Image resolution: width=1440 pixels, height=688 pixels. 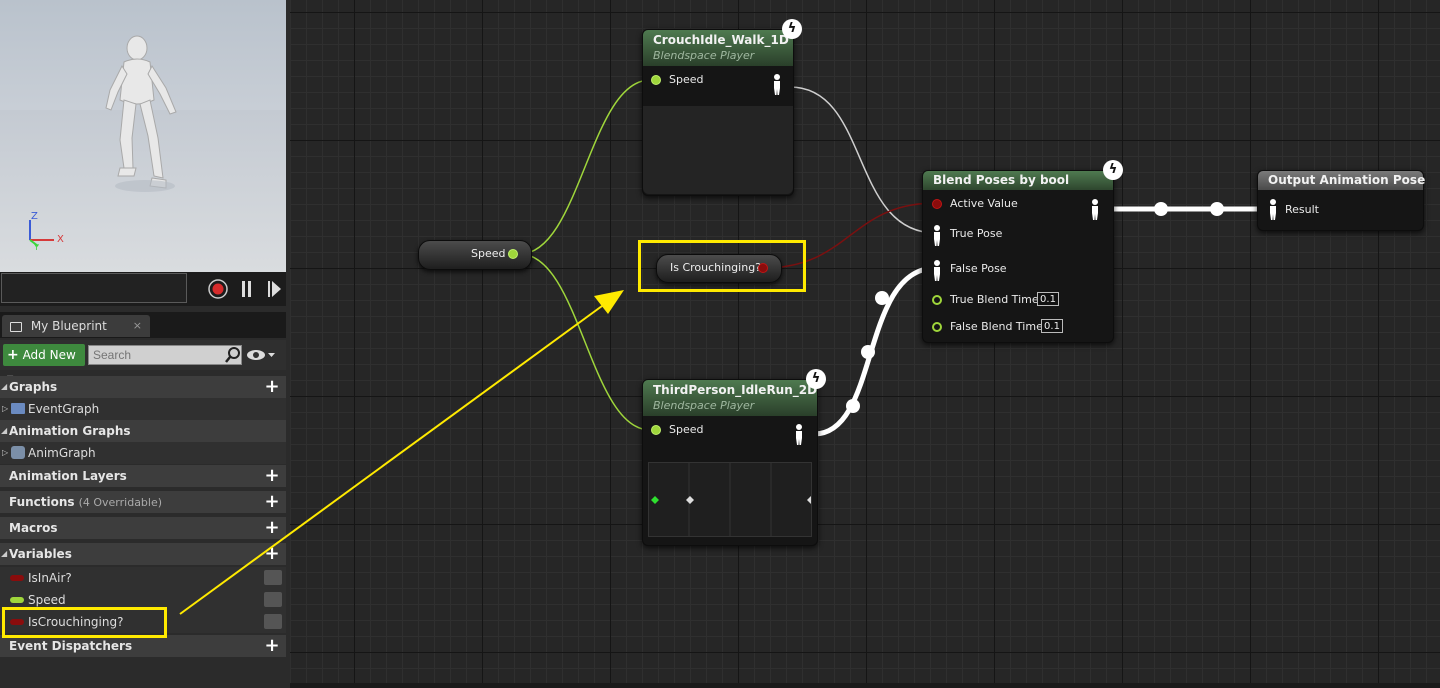 I want to click on step-forward-button, so click(x=274, y=289).